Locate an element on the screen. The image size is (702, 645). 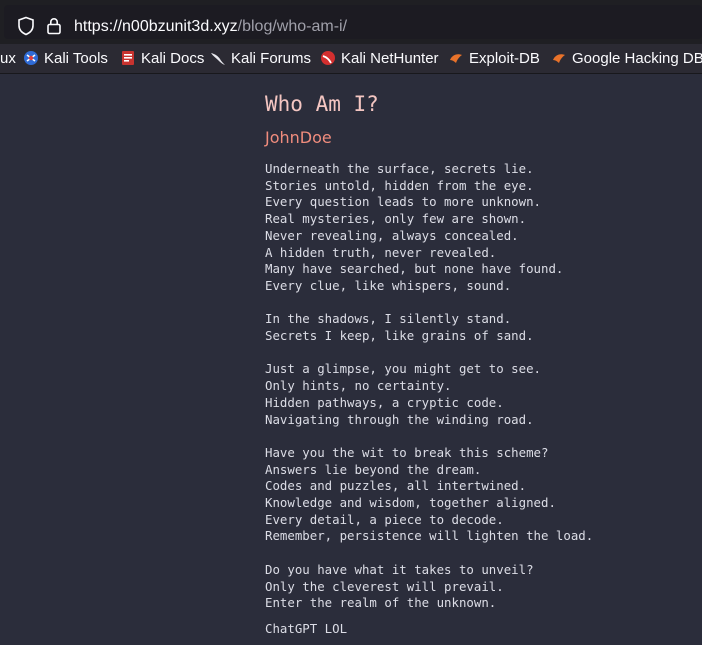
url-path: /blog/who-am-i/ is located at coordinates (292, 26).